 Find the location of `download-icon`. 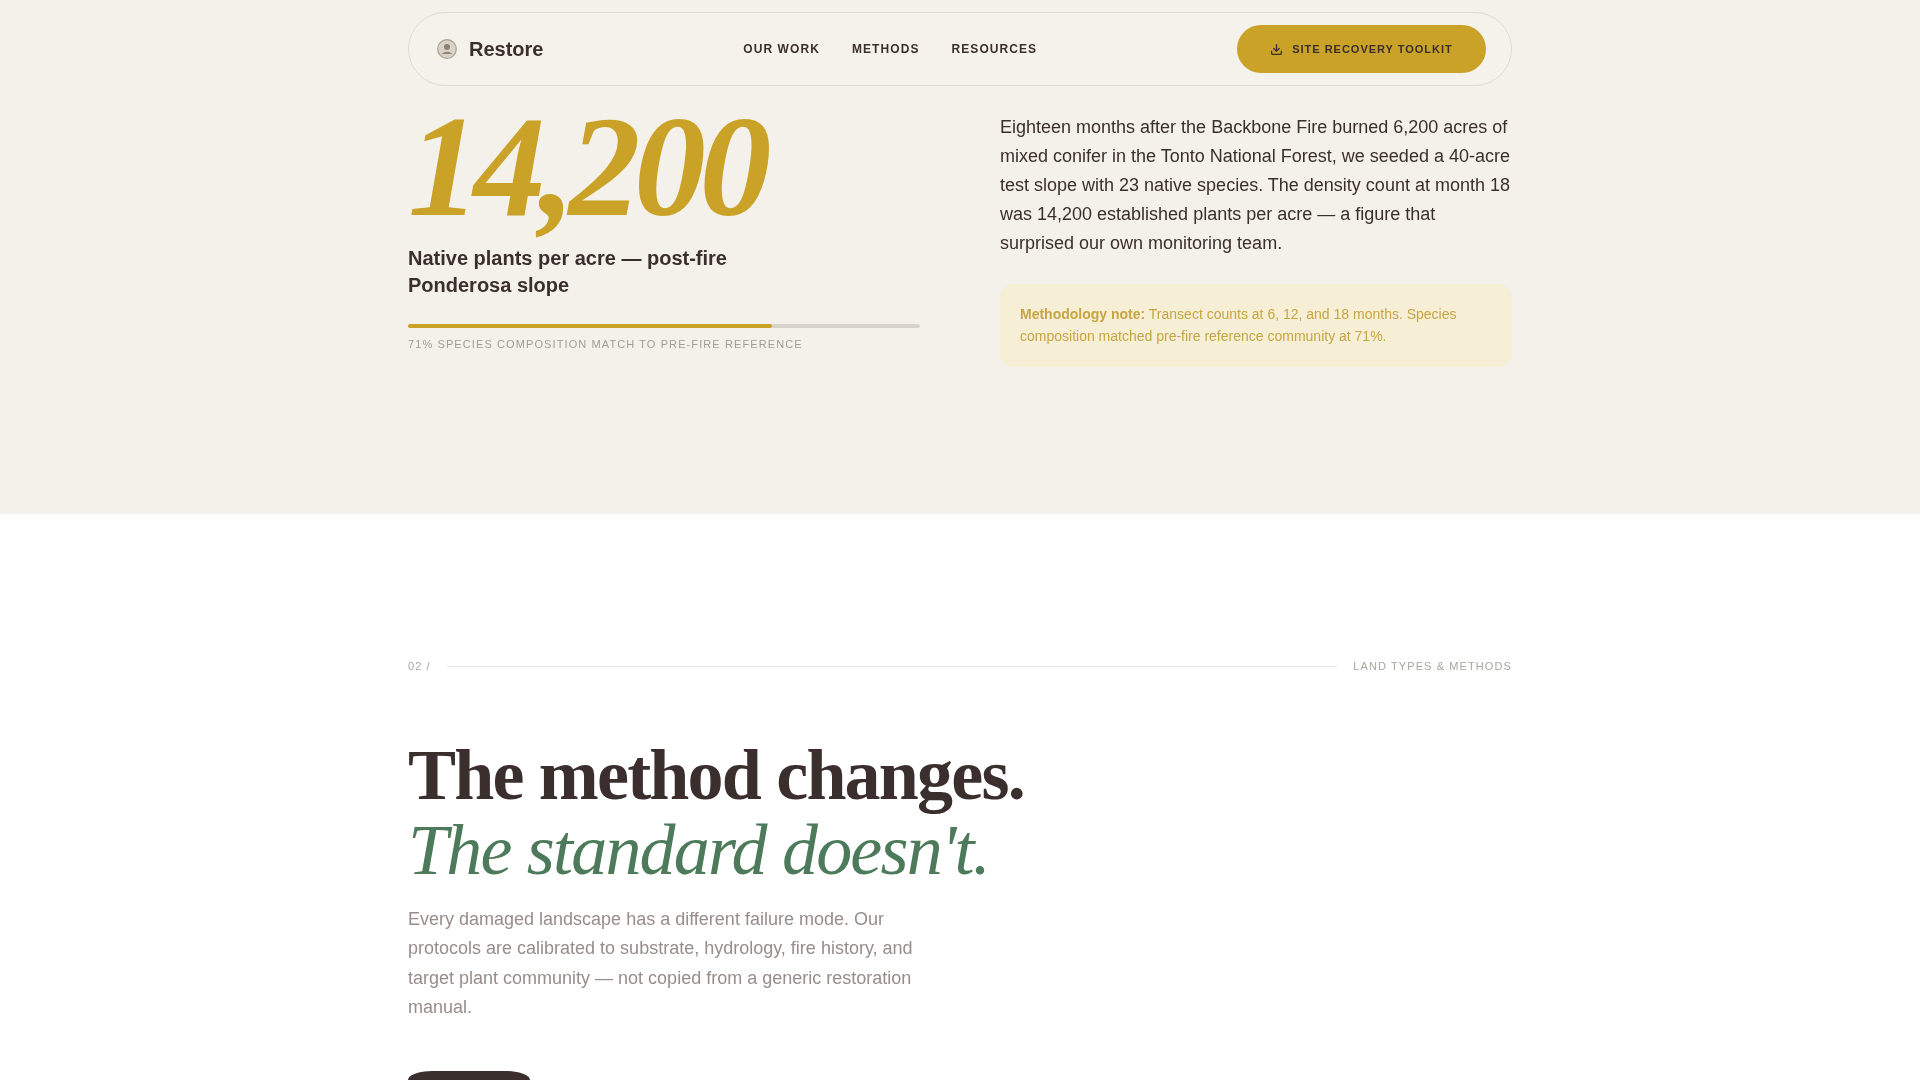

download-icon is located at coordinates (1277, 49).